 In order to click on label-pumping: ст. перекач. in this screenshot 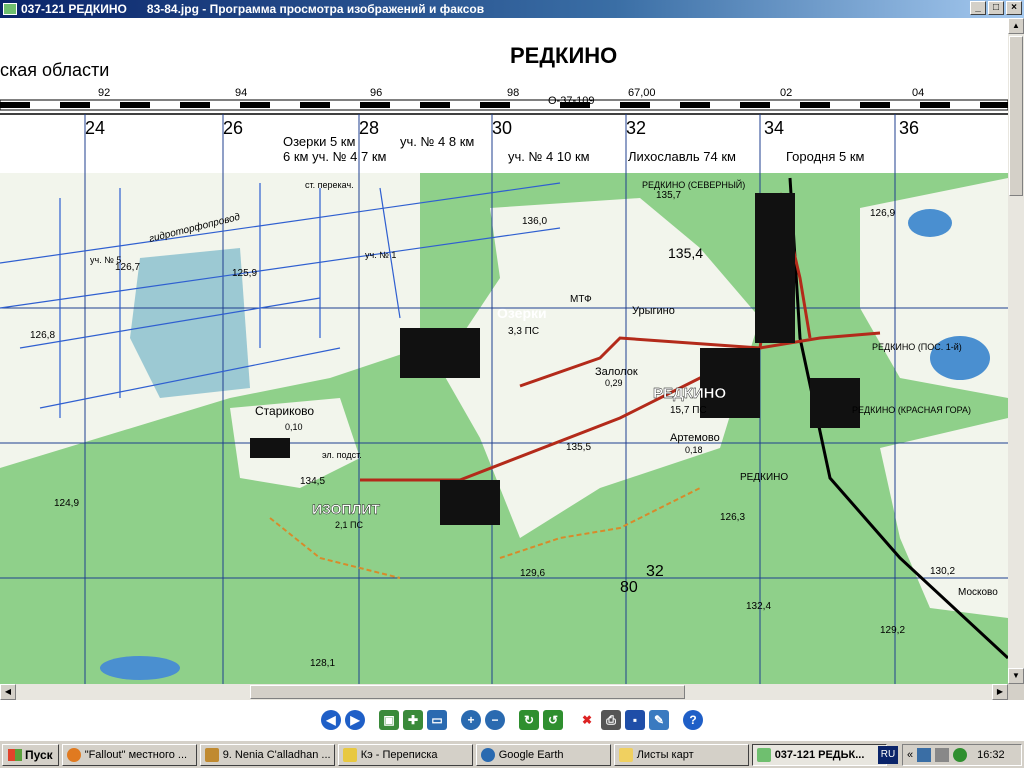, I will do `click(329, 185)`.